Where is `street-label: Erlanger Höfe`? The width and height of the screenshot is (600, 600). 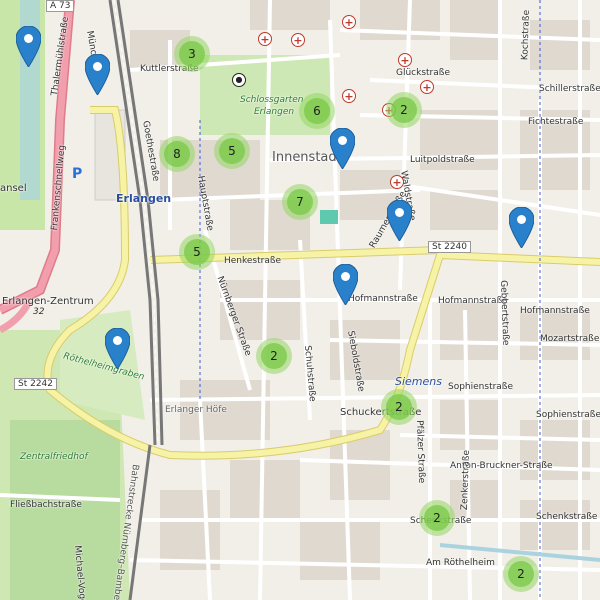
street-label: Erlanger Höfe is located at coordinates (196, 410).